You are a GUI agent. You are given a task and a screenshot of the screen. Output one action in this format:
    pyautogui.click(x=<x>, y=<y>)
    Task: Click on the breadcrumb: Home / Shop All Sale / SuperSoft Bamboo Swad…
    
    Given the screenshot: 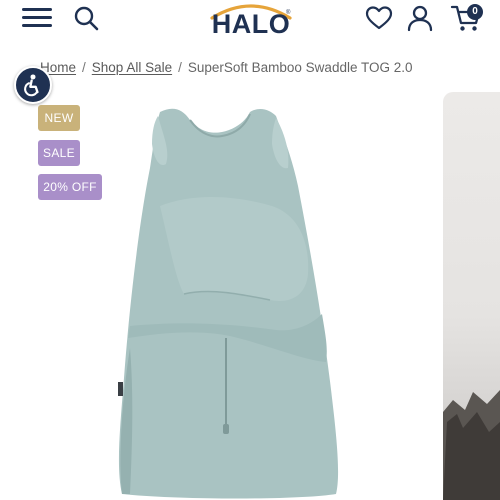 What is the action you would take?
    pyautogui.click(x=226, y=70)
    